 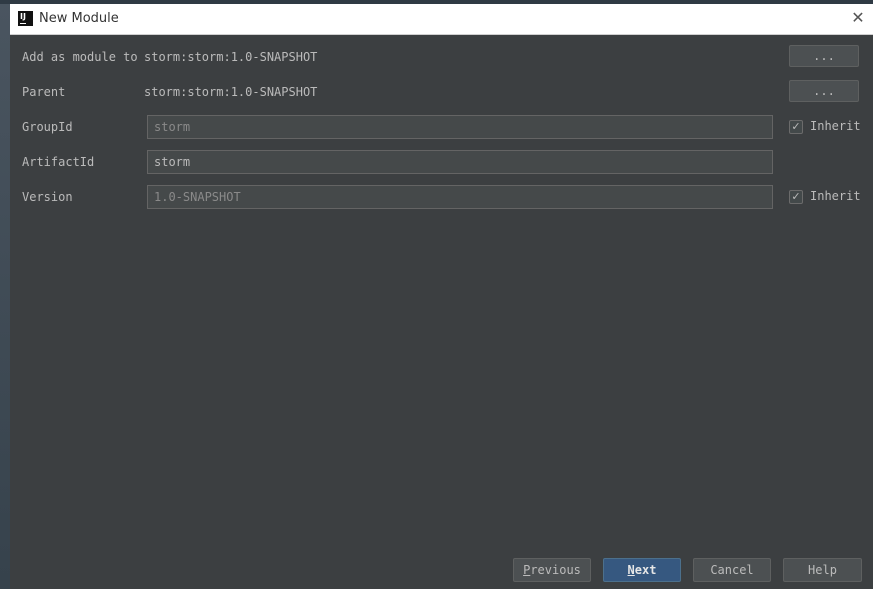 What do you see at coordinates (631, 570) in the screenshot?
I see `next-mnemonic: N` at bounding box center [631, 570].